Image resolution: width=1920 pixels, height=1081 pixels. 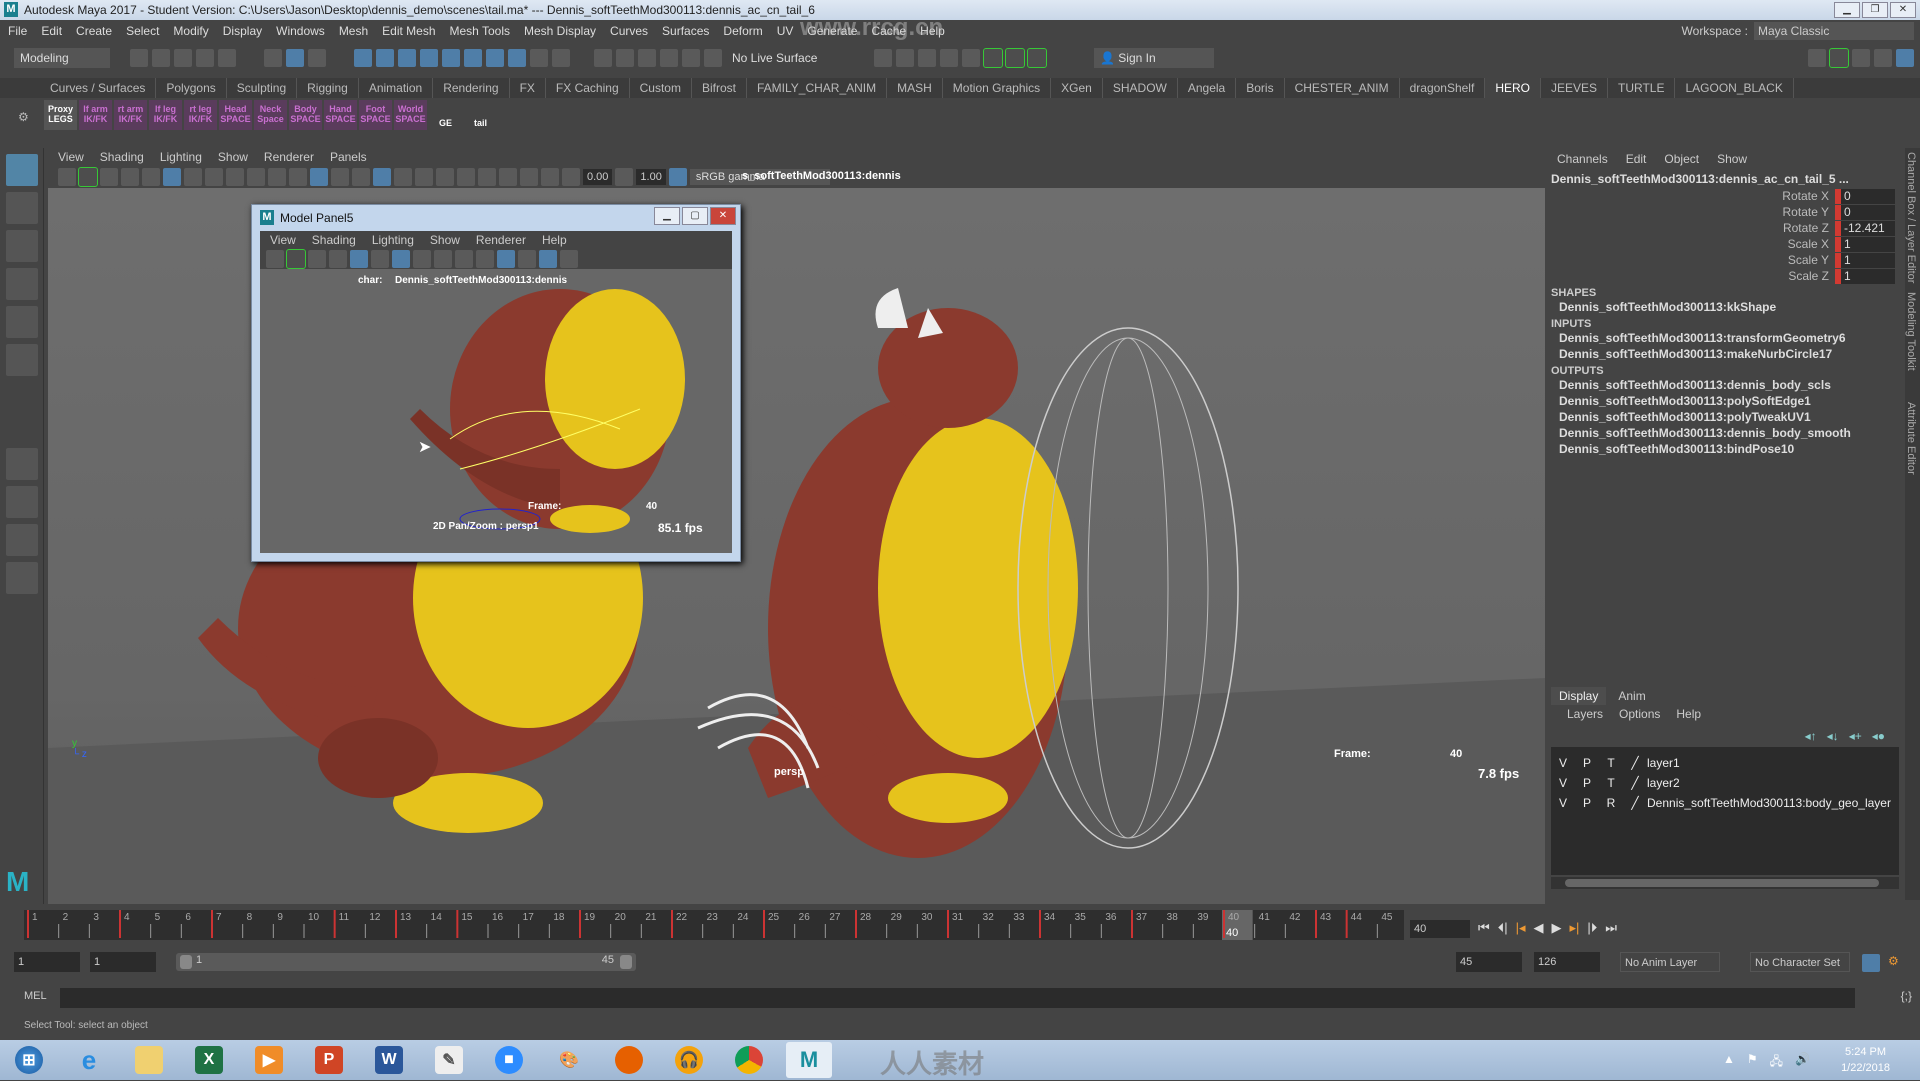 What do you see at coordinates (340, 177) in the screenshot?
I see `wireframe-on-shaded-icon` at bounding box center [340, 177].